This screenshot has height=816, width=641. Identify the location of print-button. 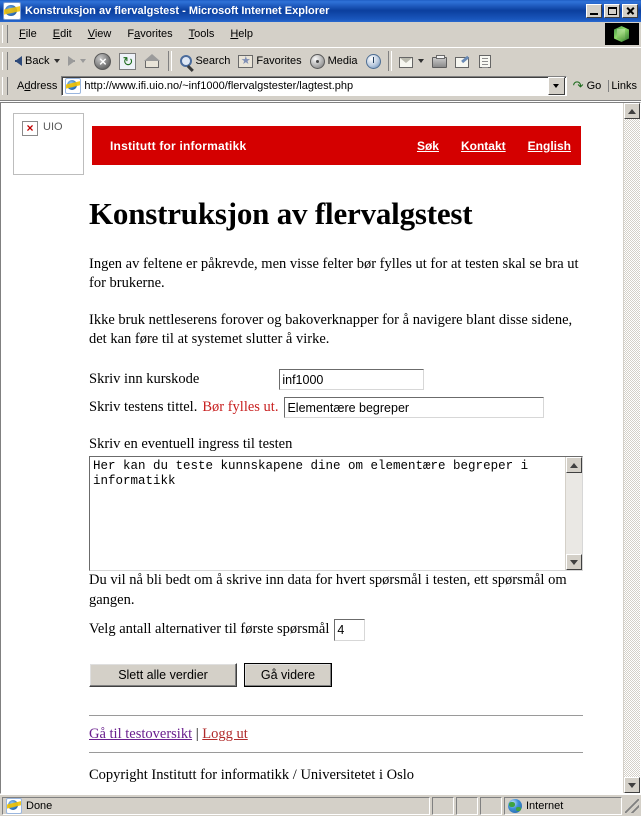
(439, 61).